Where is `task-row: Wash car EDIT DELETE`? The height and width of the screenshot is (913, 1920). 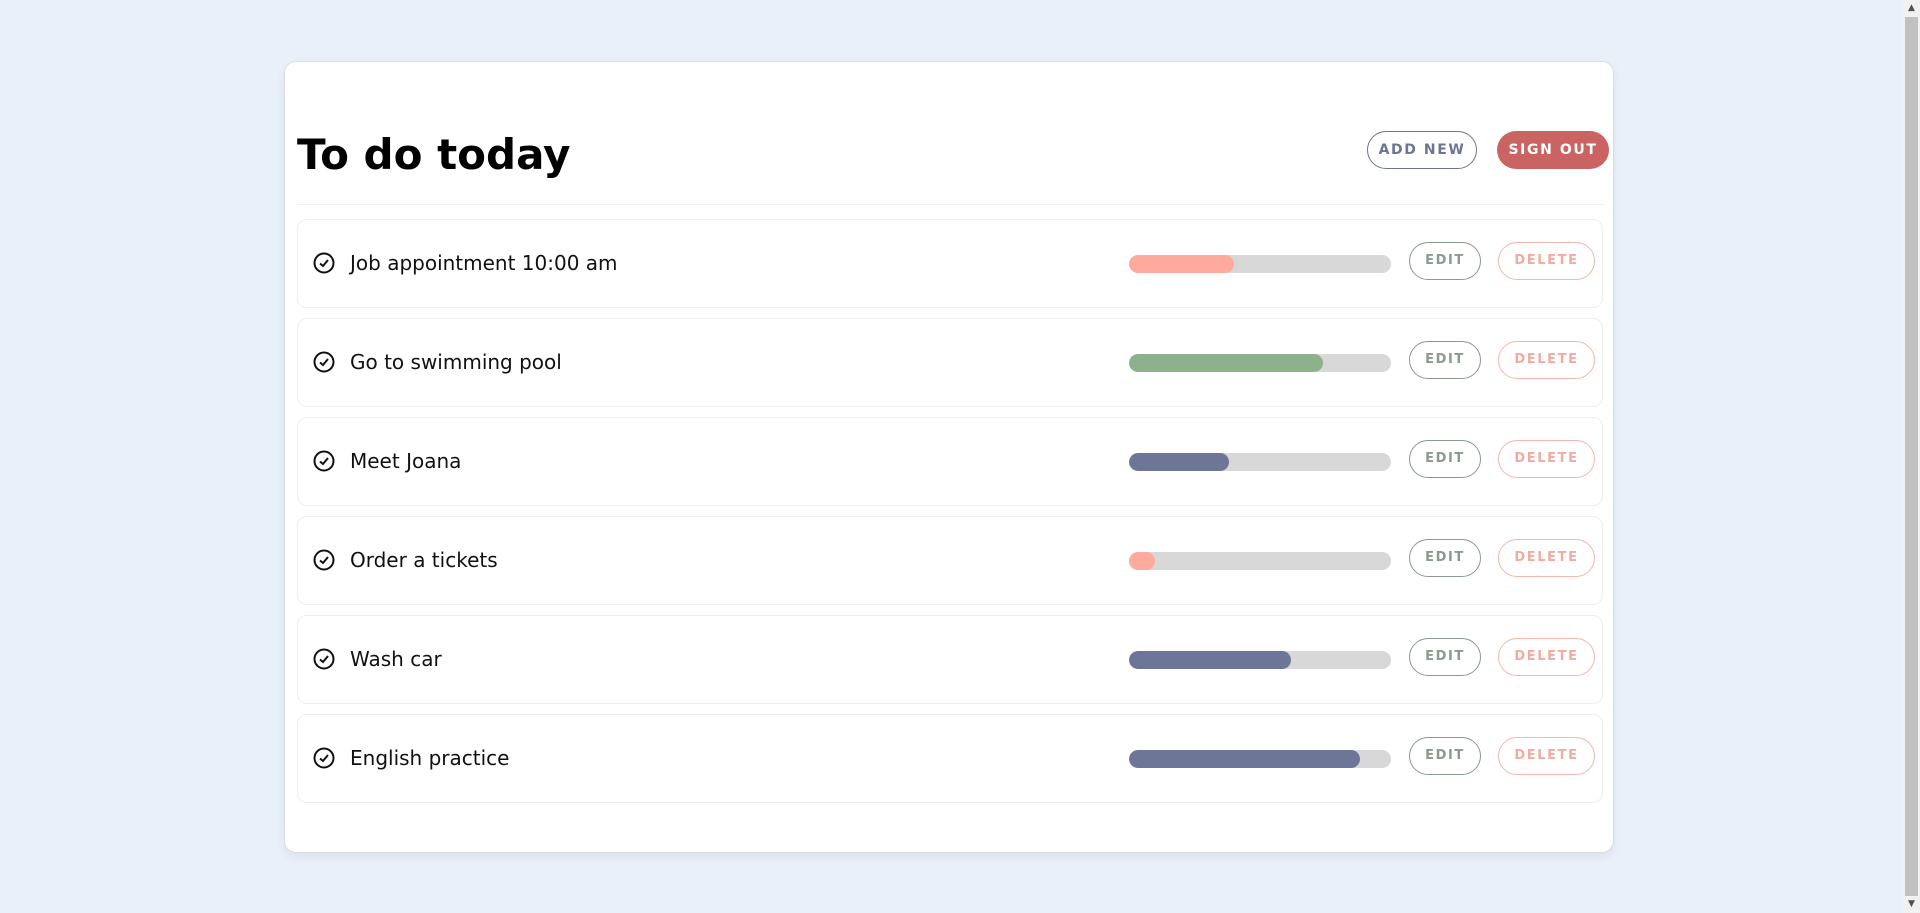
task-row: Wash car EDIT DELETE is located at coordinates (950, 659).